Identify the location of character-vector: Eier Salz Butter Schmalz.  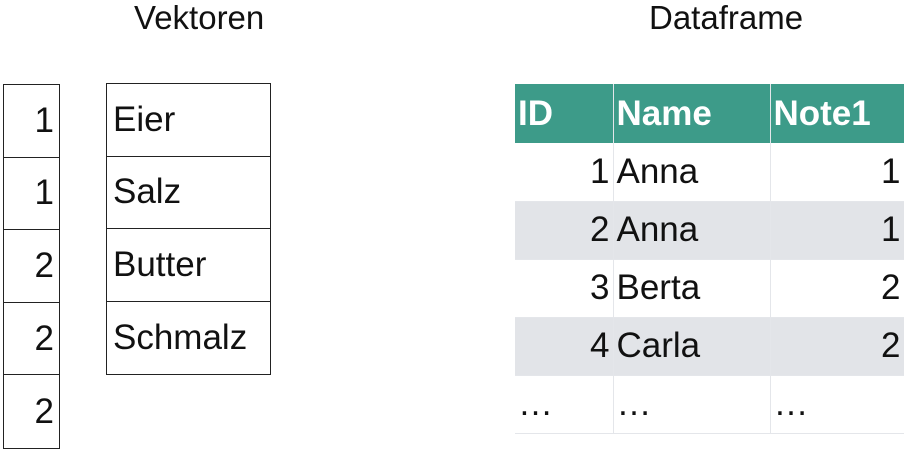
(188, 229).